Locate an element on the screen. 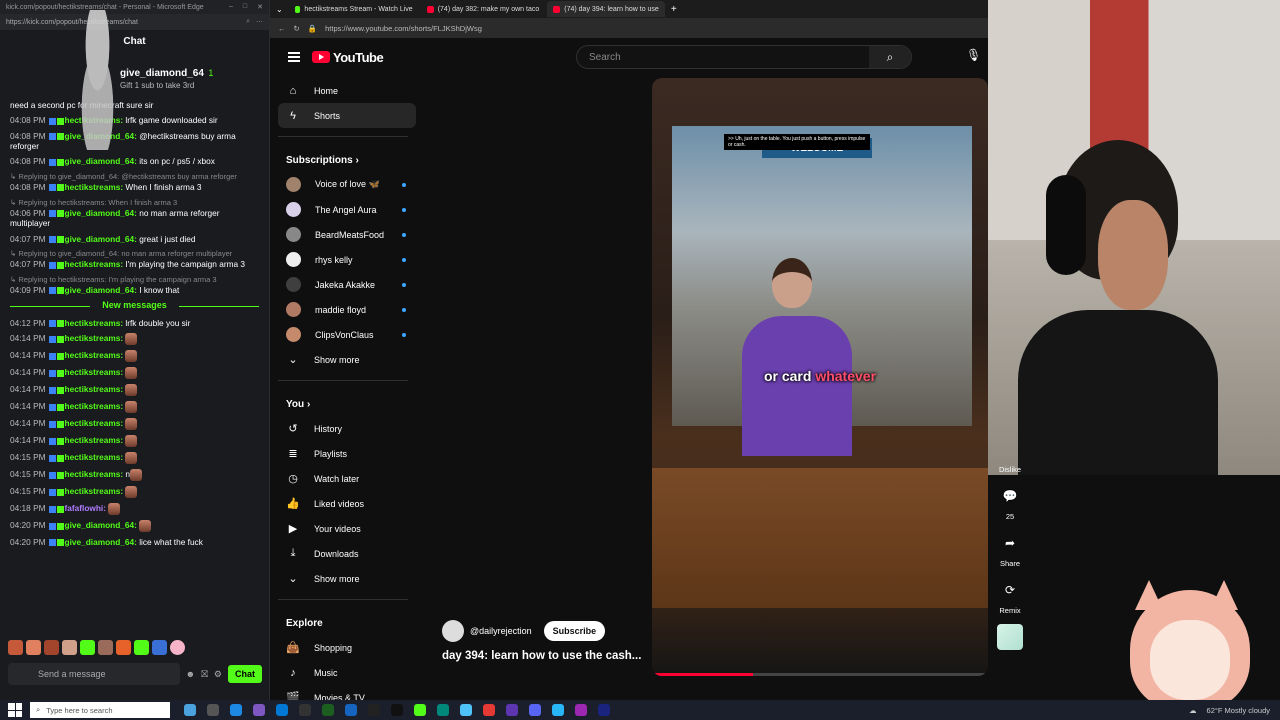 The width and height of the screenshot is (1280, 720). gift-icon: ⛝ is located at coordinates (204, 674).